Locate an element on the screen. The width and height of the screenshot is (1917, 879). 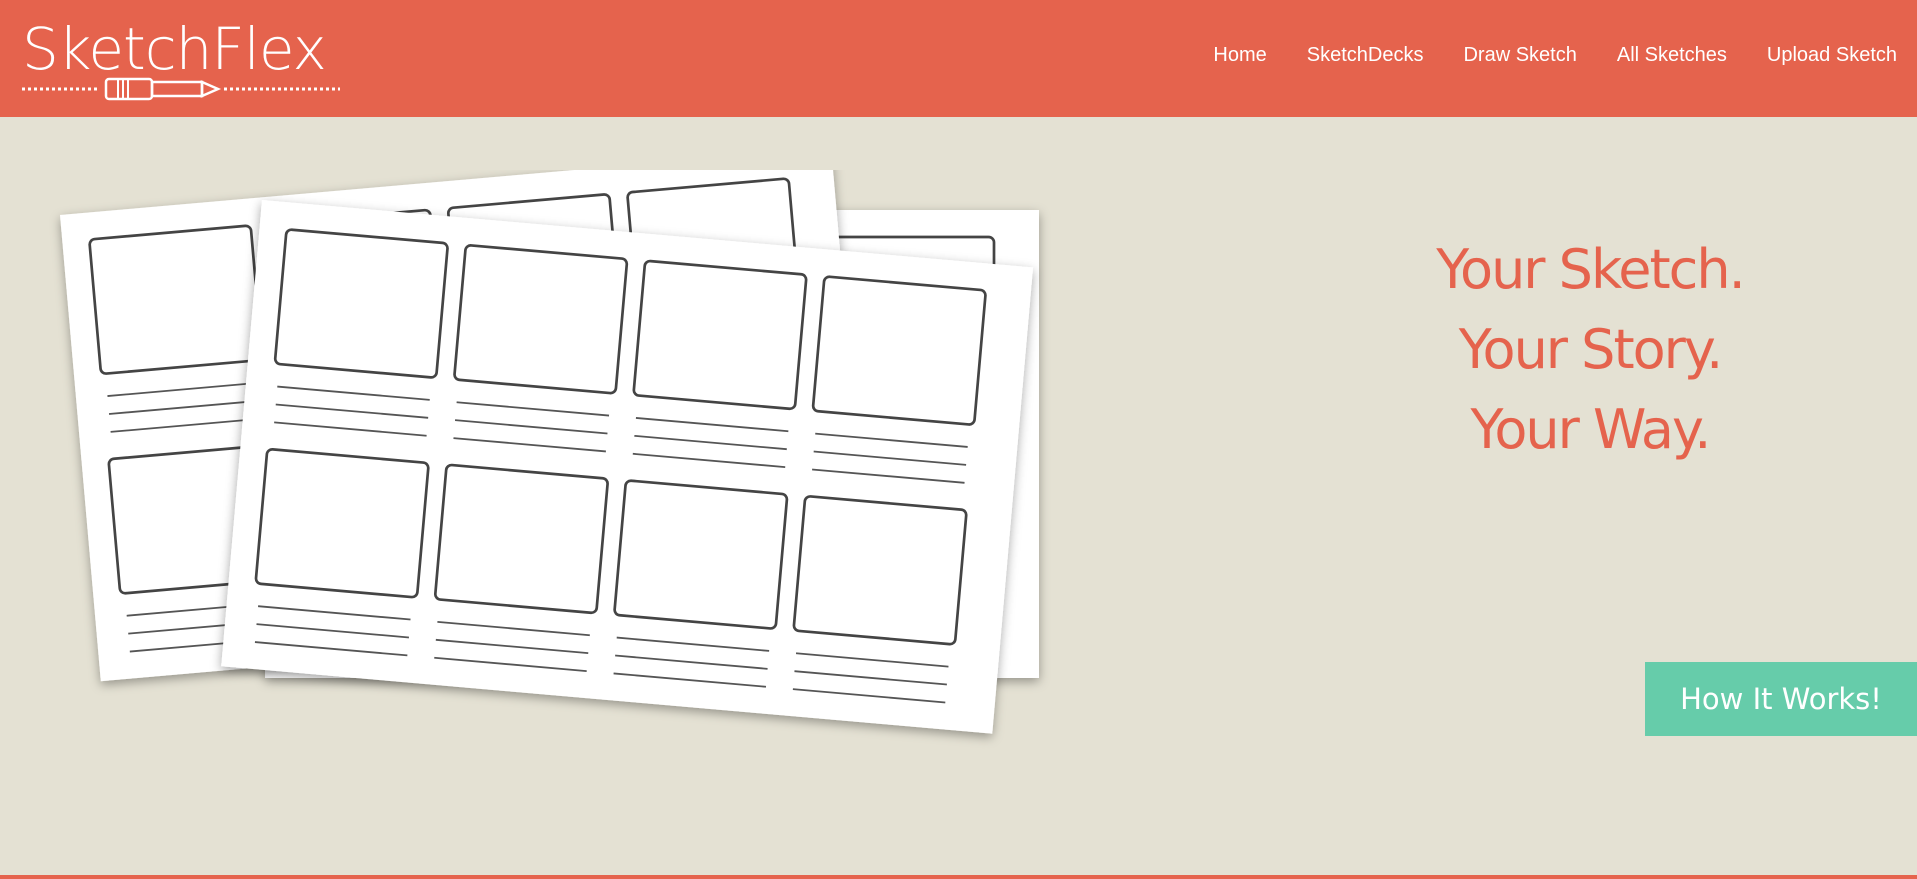
logo: SketchFlex is located at coordinates (184, 59).